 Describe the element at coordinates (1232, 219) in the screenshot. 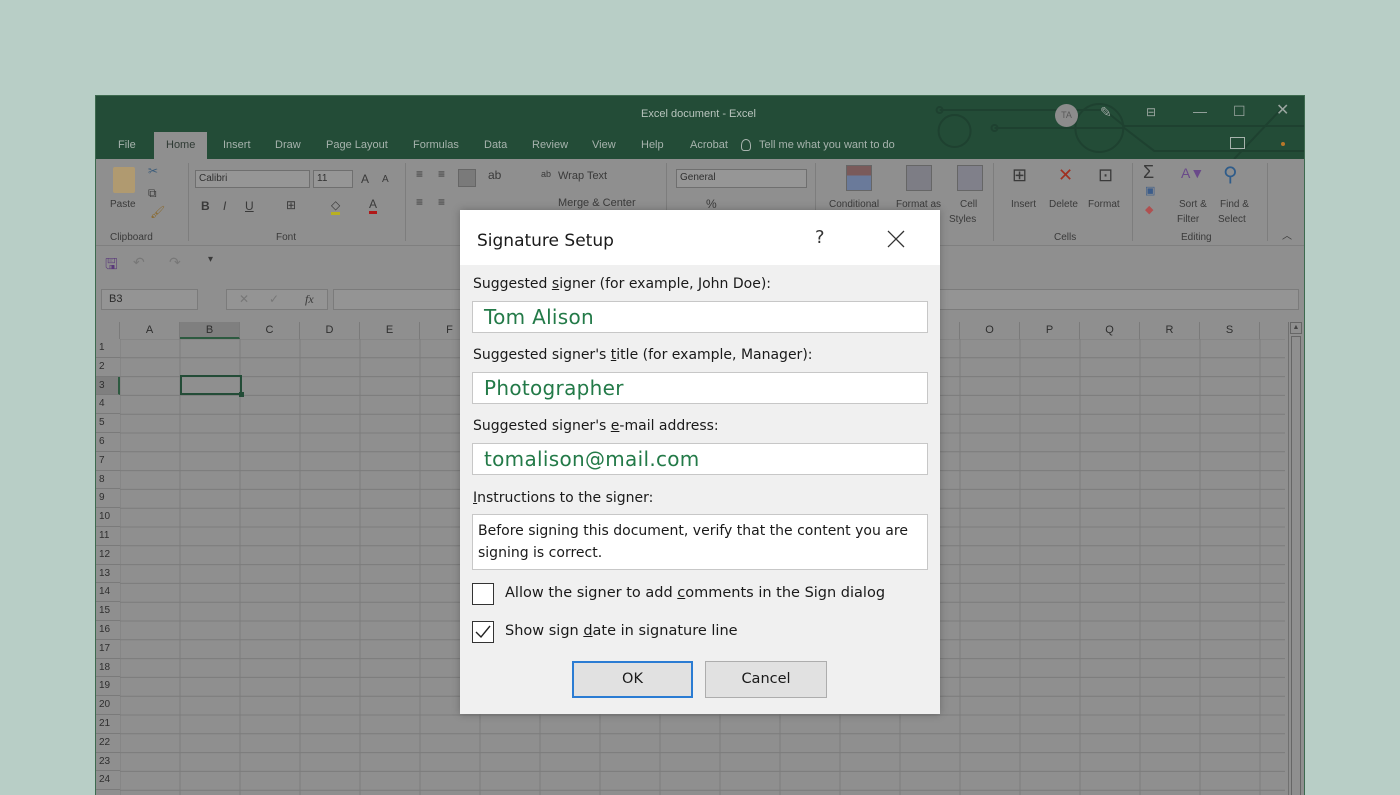

I see `find-select-button-line2: Select` at that location.